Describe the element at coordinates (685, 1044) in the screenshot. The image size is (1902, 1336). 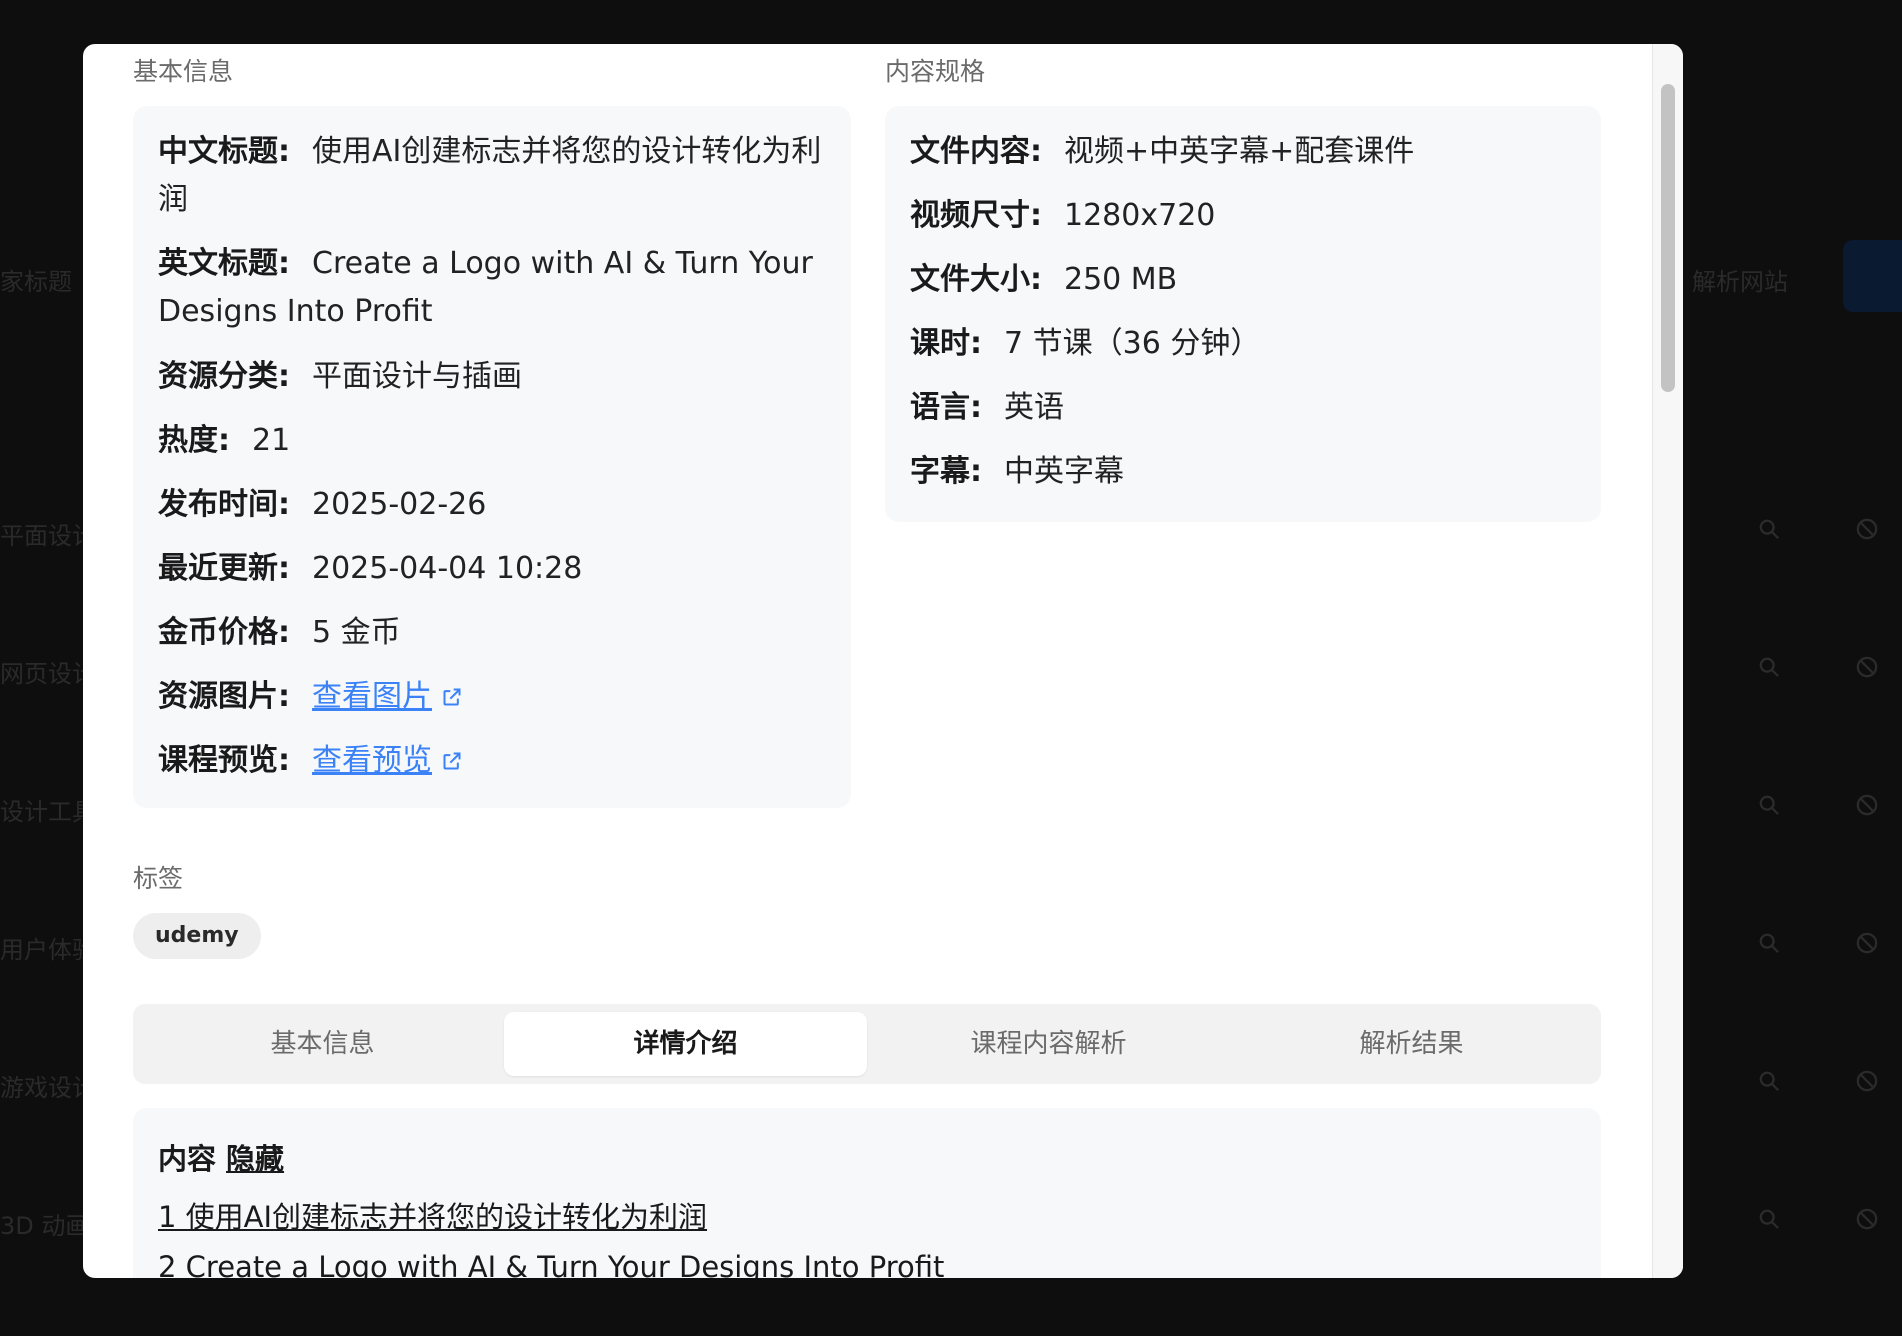
I see `tab-details: 详情介绍` at that location.